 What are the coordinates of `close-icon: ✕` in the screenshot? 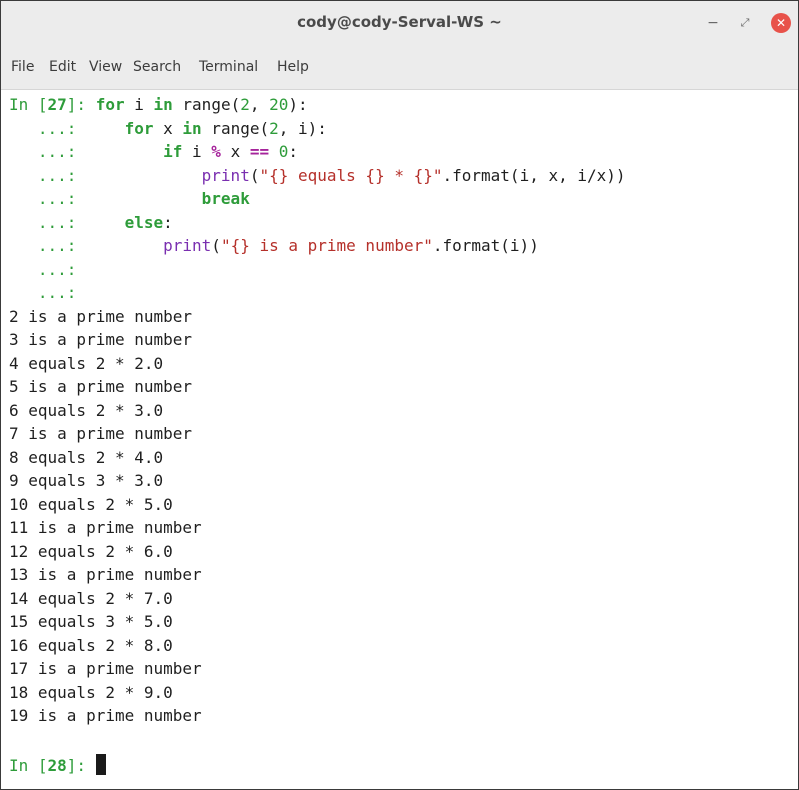 It's located at (781, 23).